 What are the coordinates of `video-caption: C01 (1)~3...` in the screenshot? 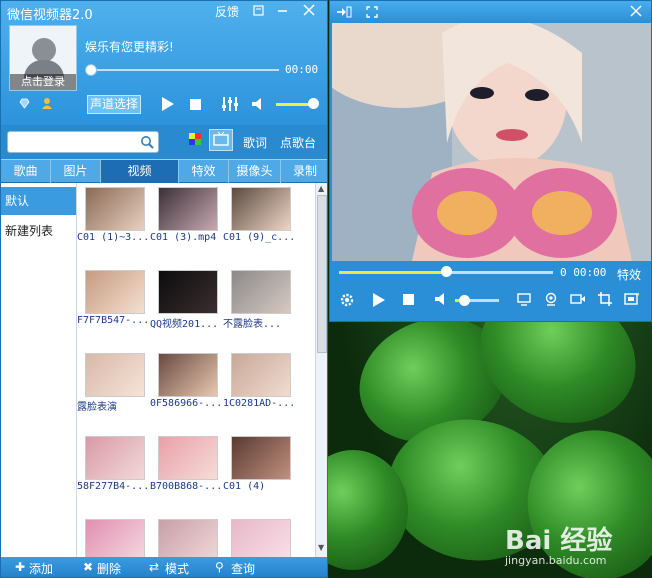 It's located at (114, 237).